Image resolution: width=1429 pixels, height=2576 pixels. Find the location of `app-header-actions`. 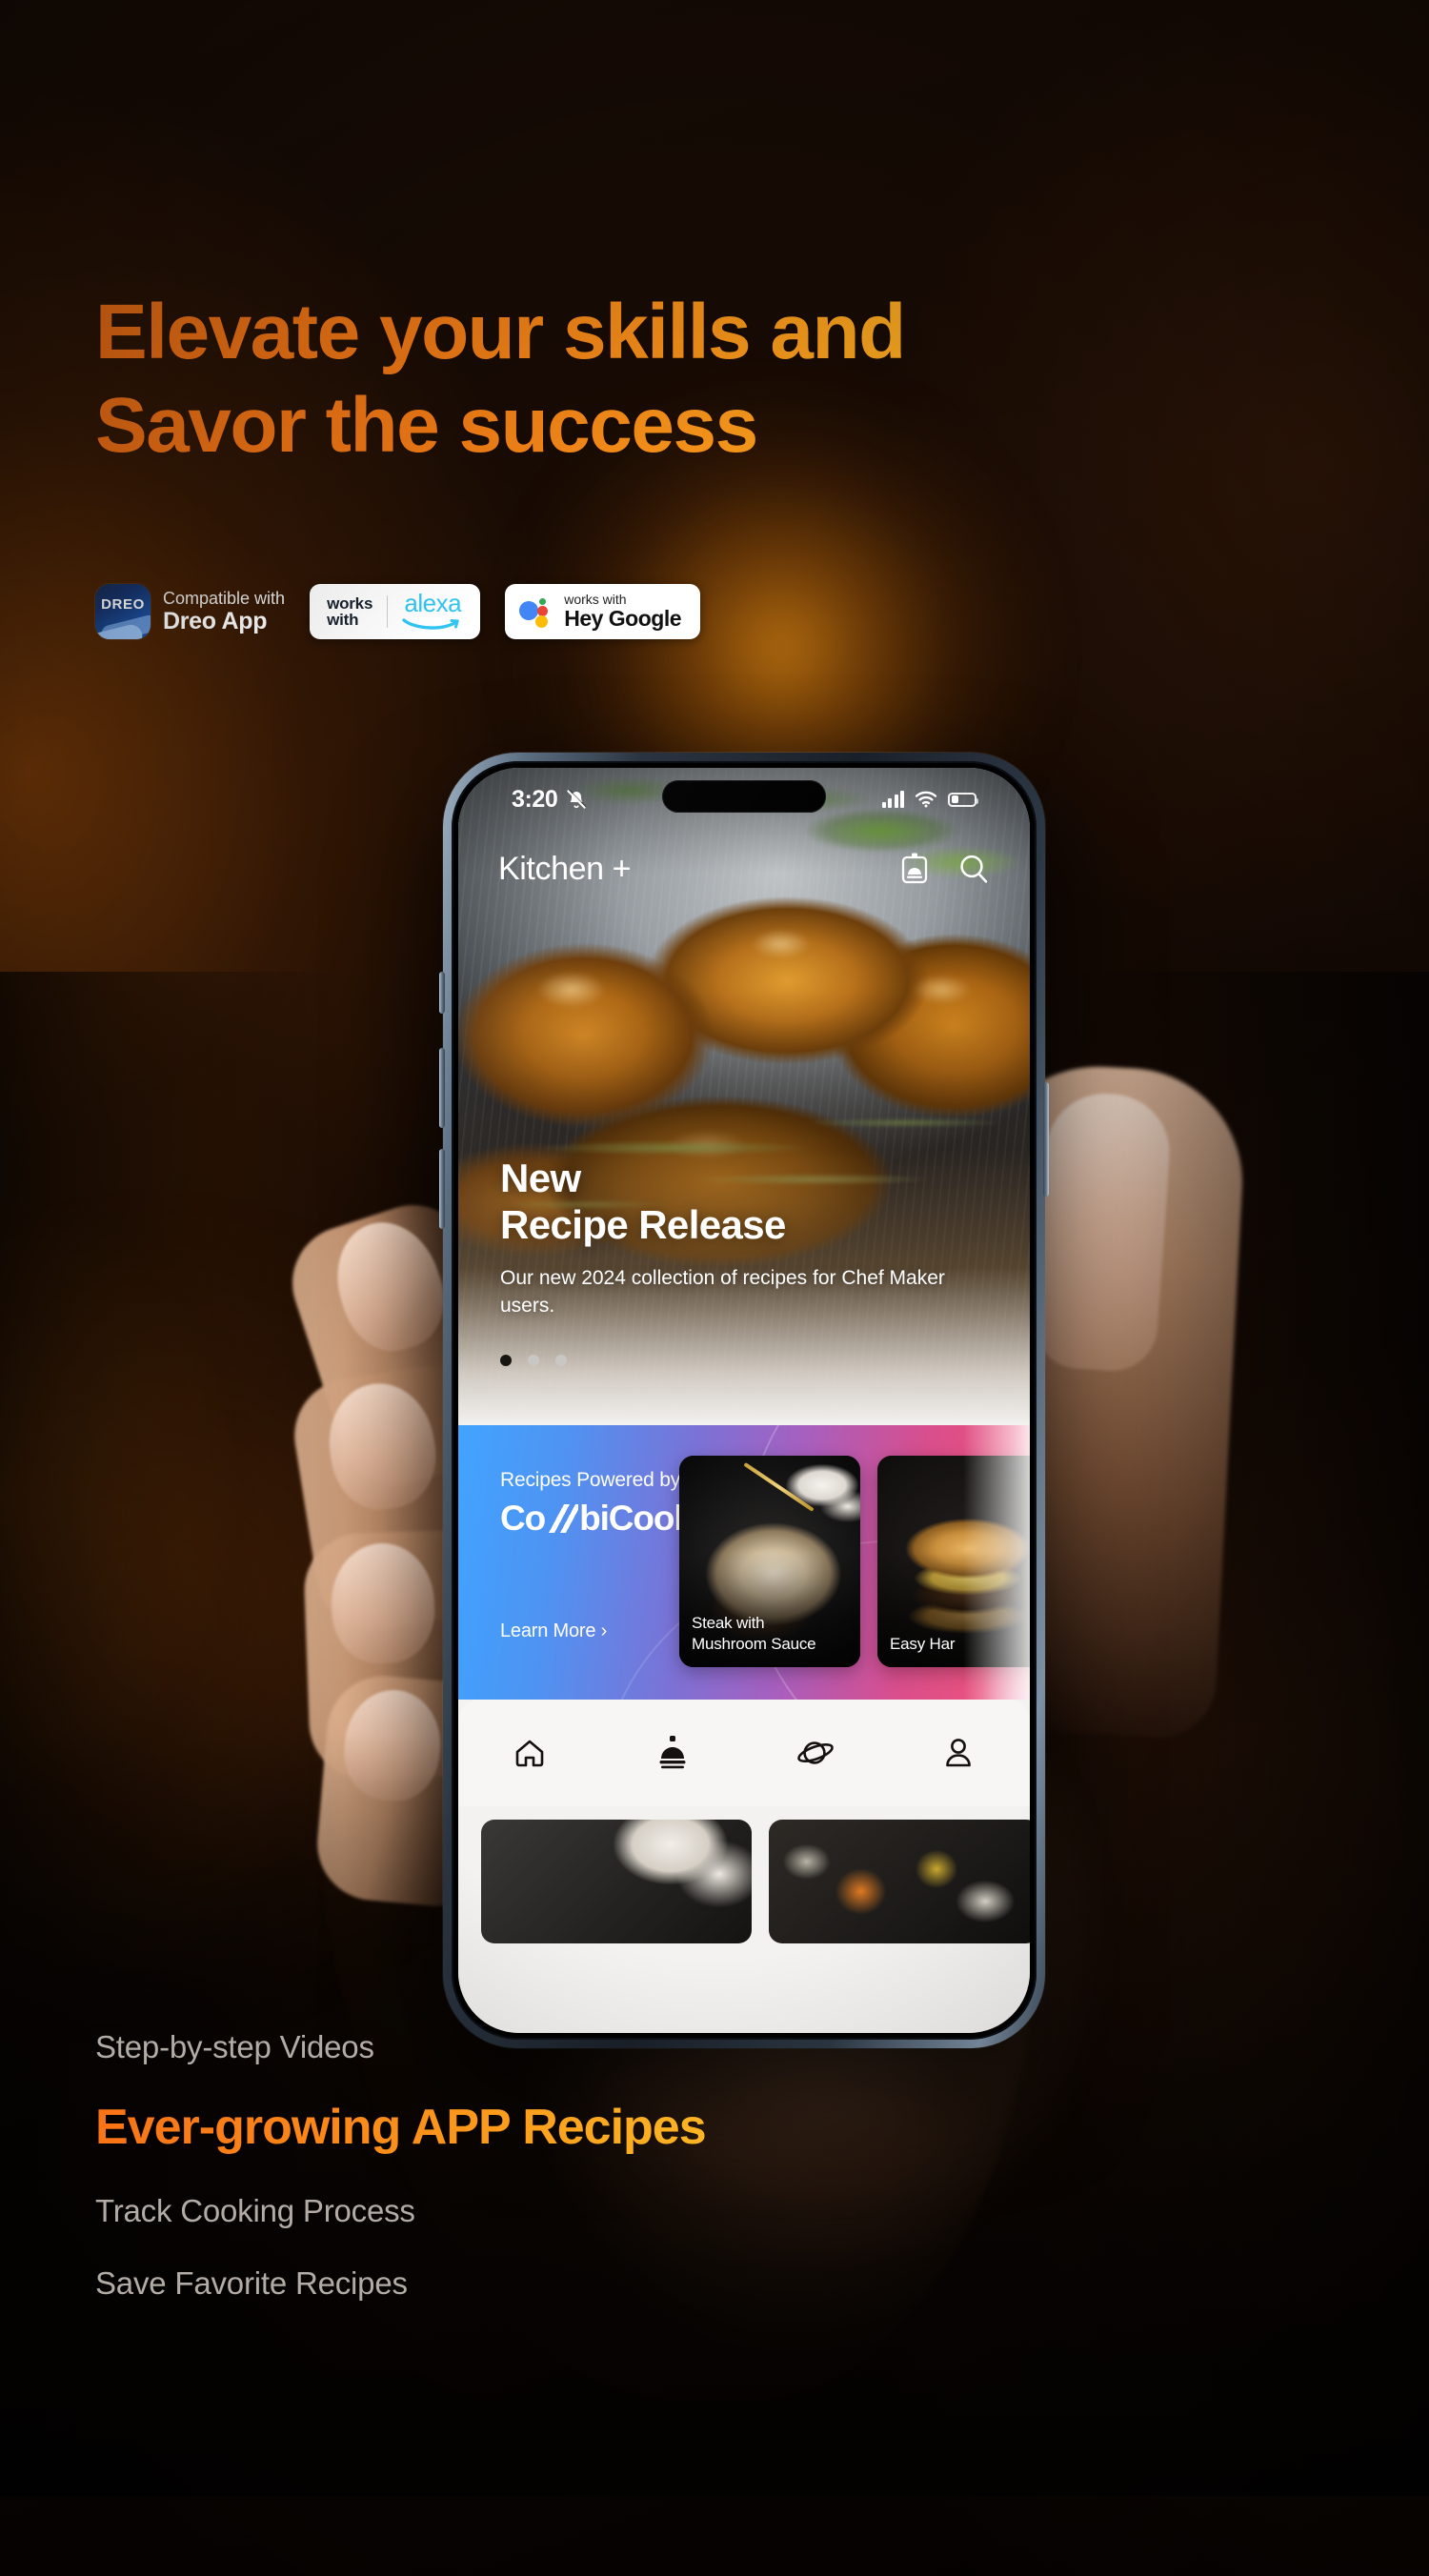

app-header-actions is located at coordinates (944, 869).